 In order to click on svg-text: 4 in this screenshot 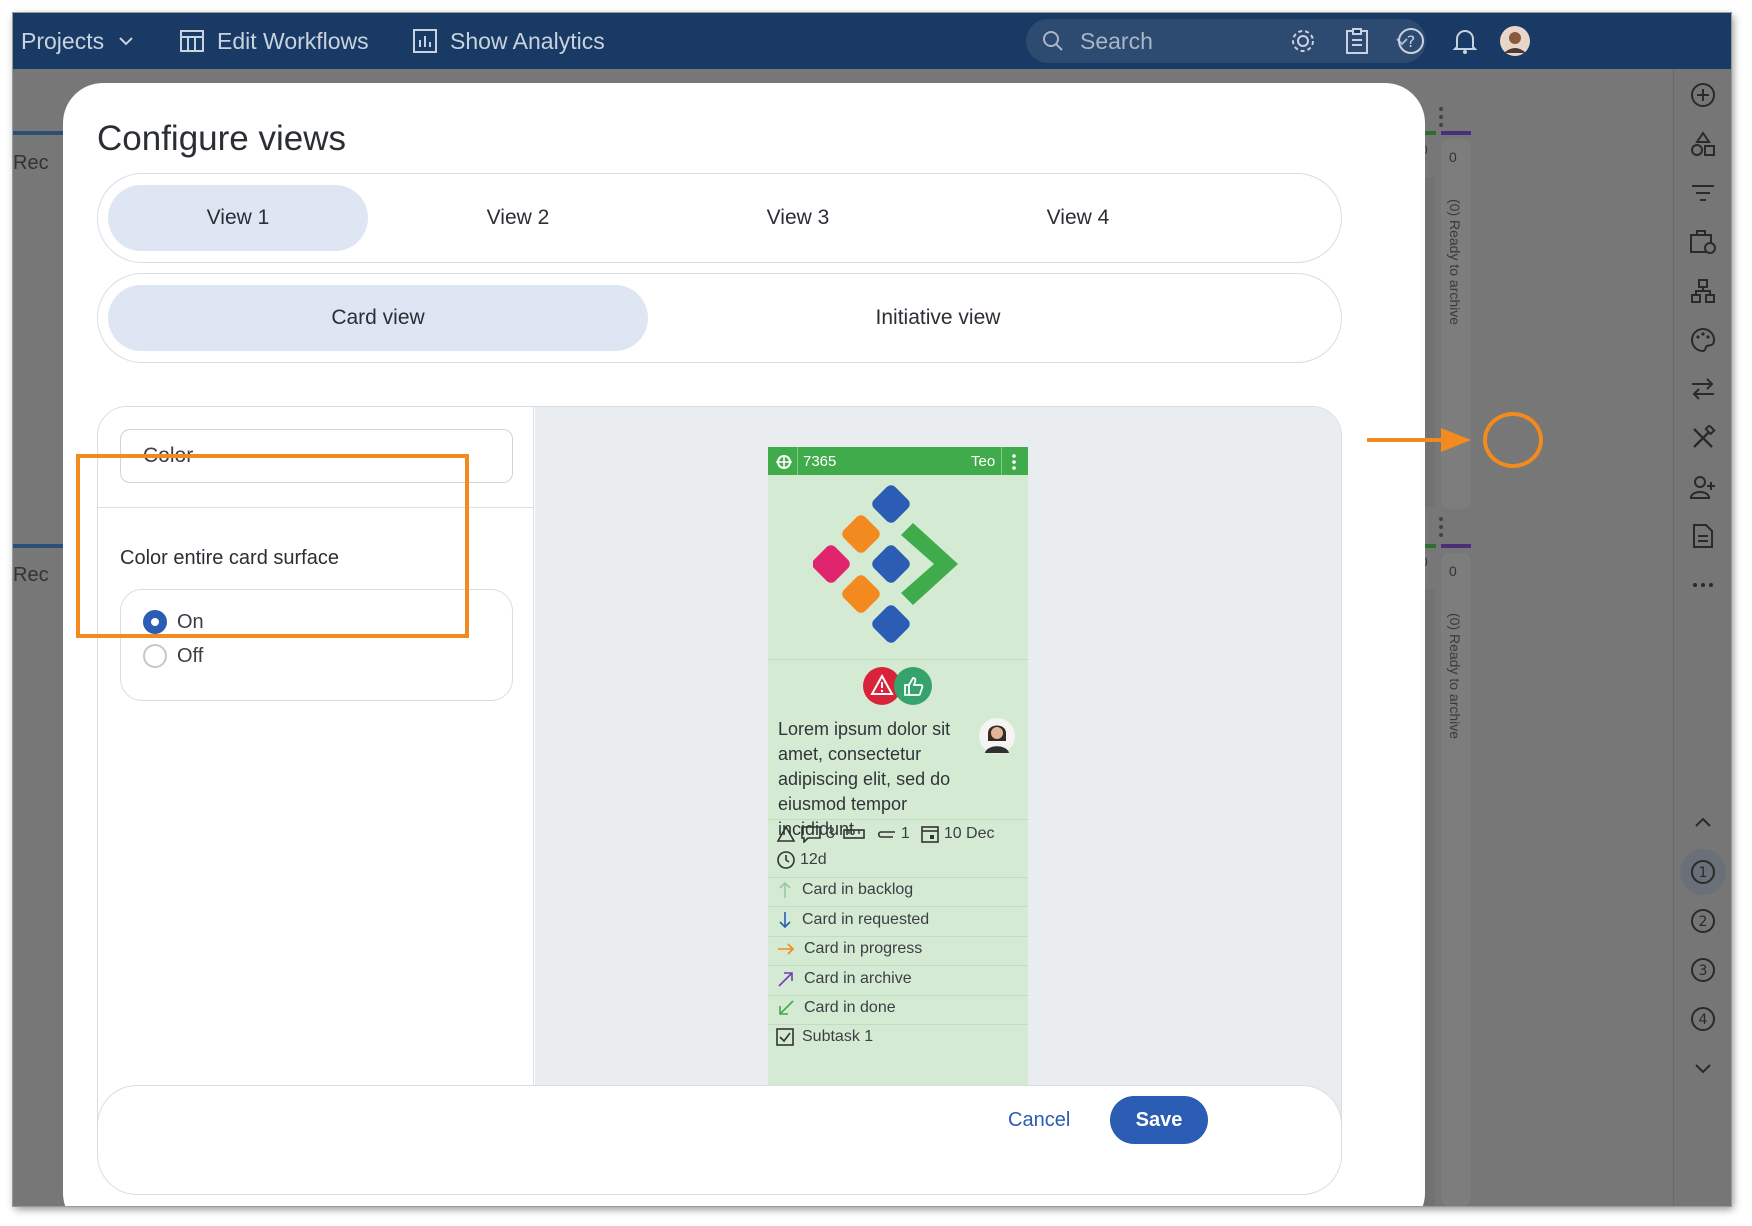, I will do `click(1703, 1020)`.